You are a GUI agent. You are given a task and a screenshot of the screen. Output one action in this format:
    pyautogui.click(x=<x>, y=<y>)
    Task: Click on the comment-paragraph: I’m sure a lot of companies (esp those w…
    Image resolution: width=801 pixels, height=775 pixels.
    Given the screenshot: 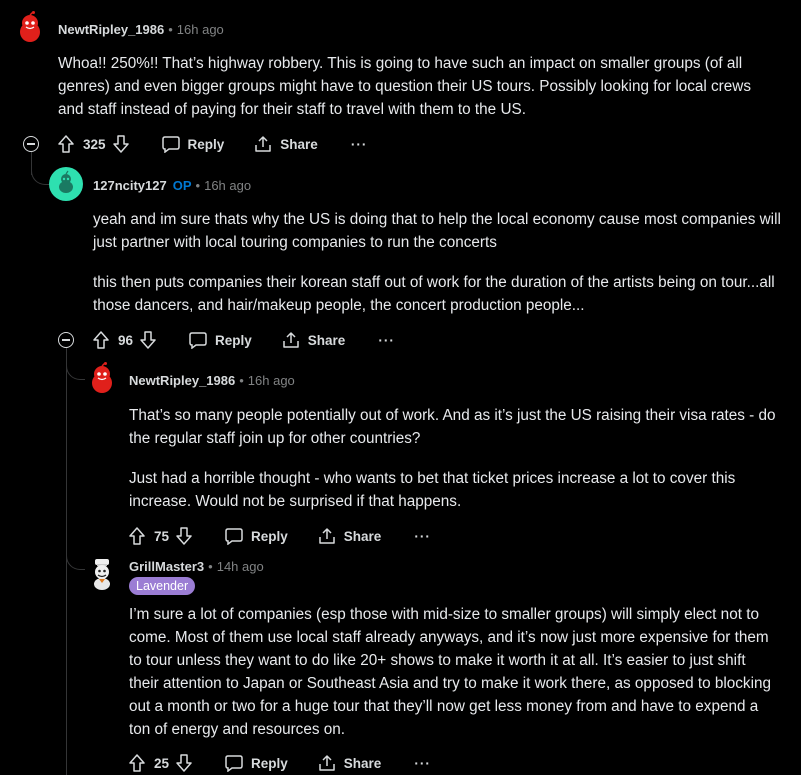 What is the action you would take?
    pyautogui.click(x=450, y=672)
    